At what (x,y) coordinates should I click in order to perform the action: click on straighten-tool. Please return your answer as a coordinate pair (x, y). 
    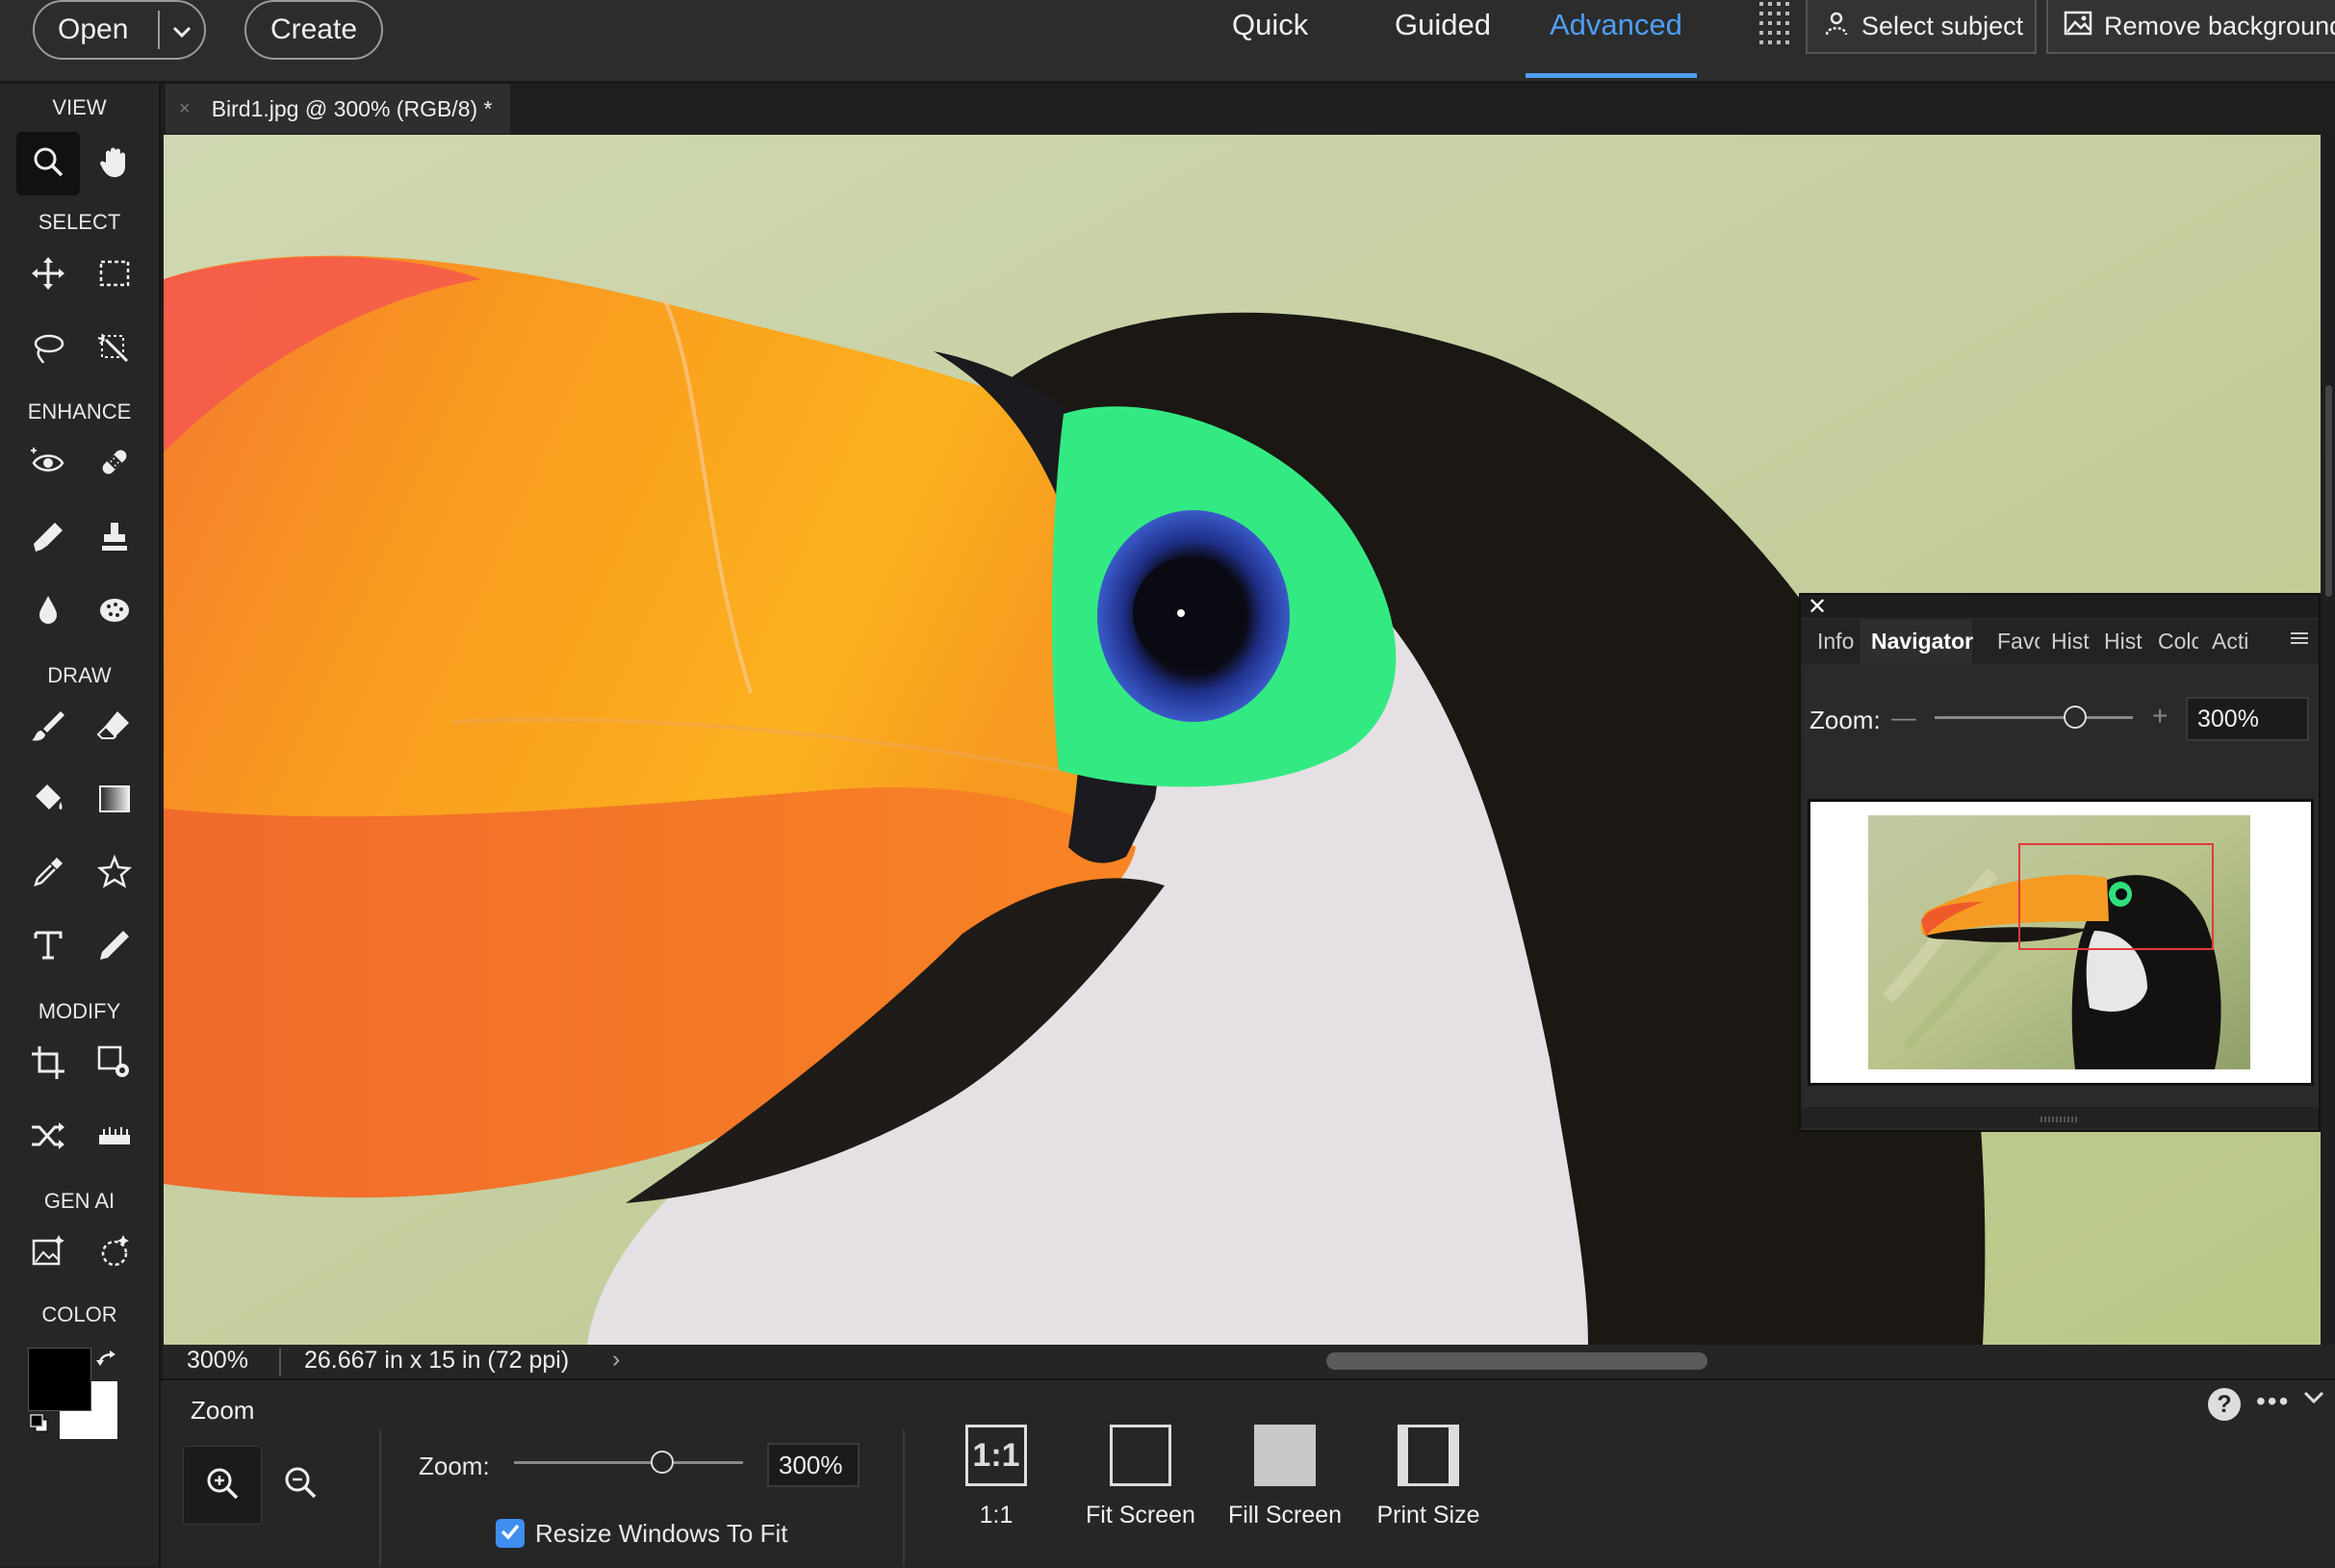
    Looking at the image, I should click on (114, 1138).